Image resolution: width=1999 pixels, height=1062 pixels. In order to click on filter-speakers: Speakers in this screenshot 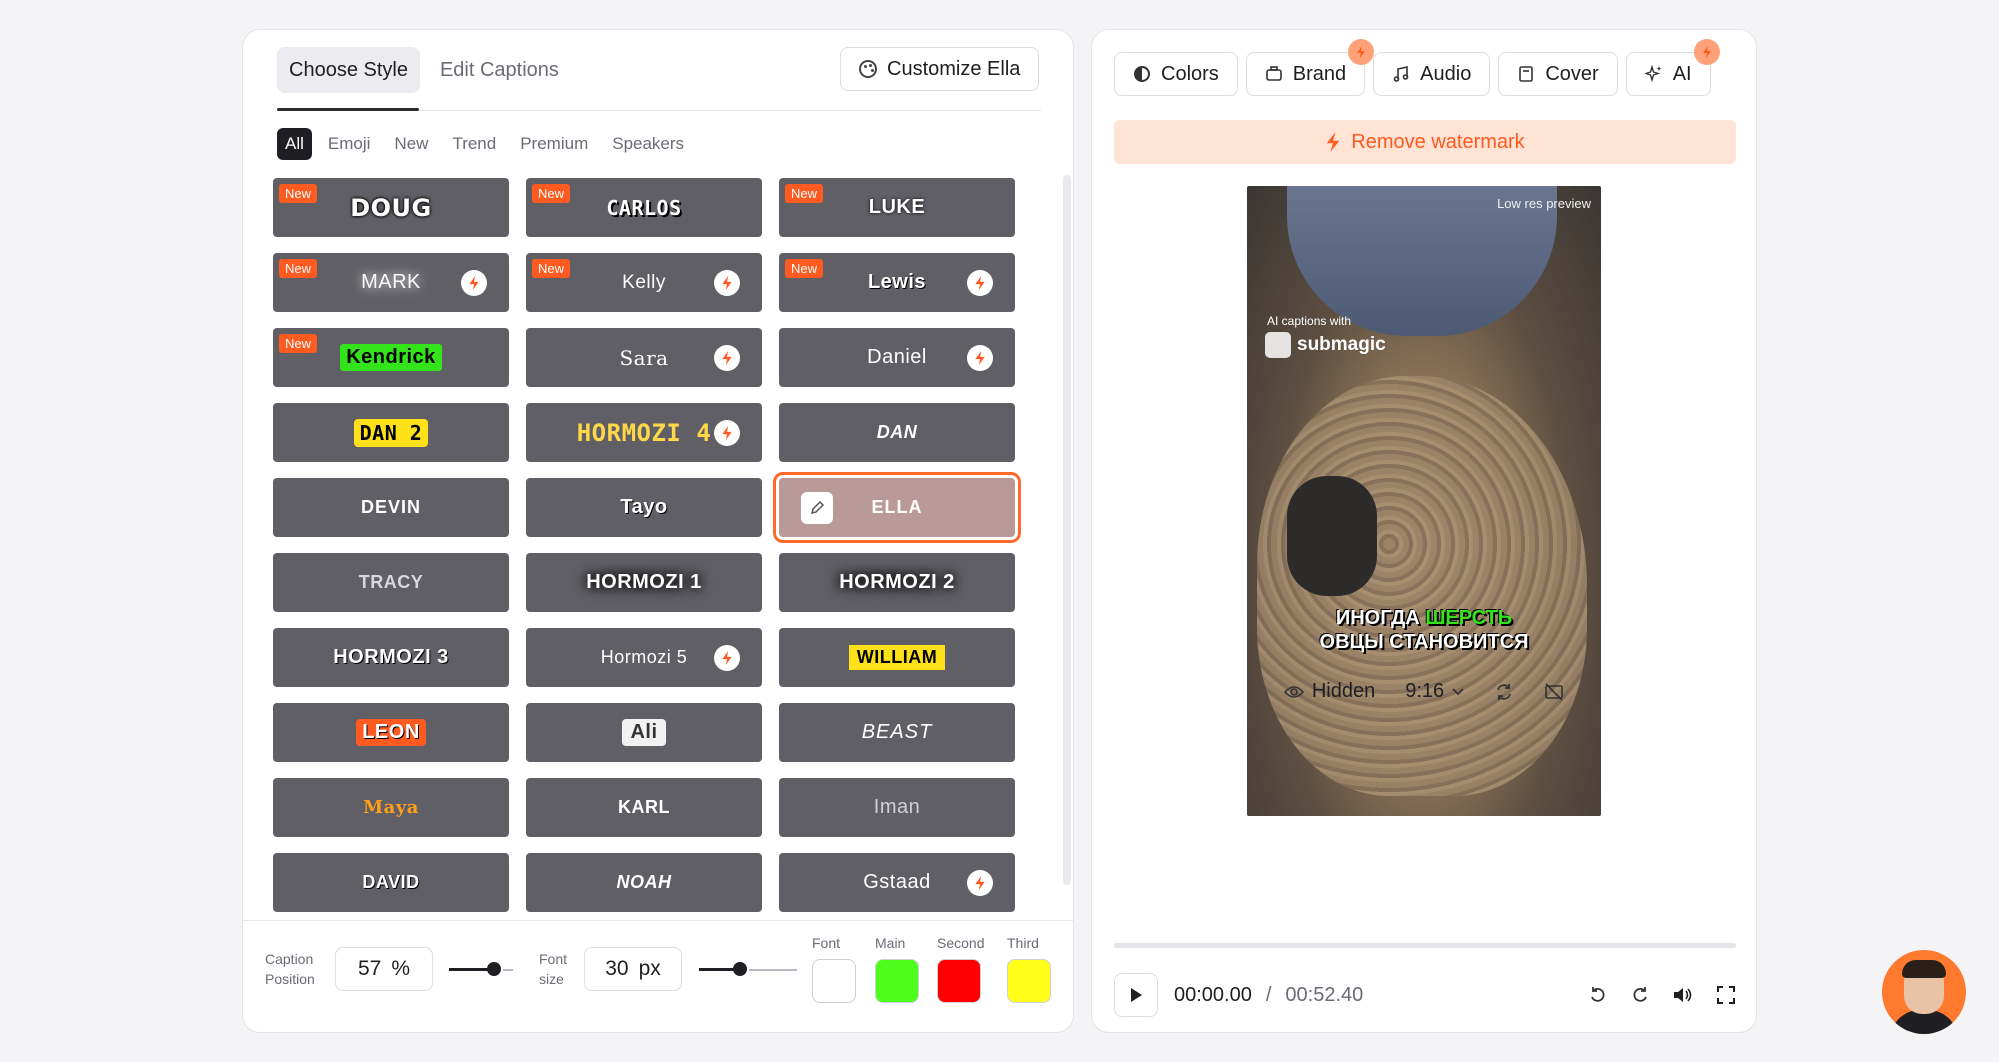, I will do `click(648, 144)`.